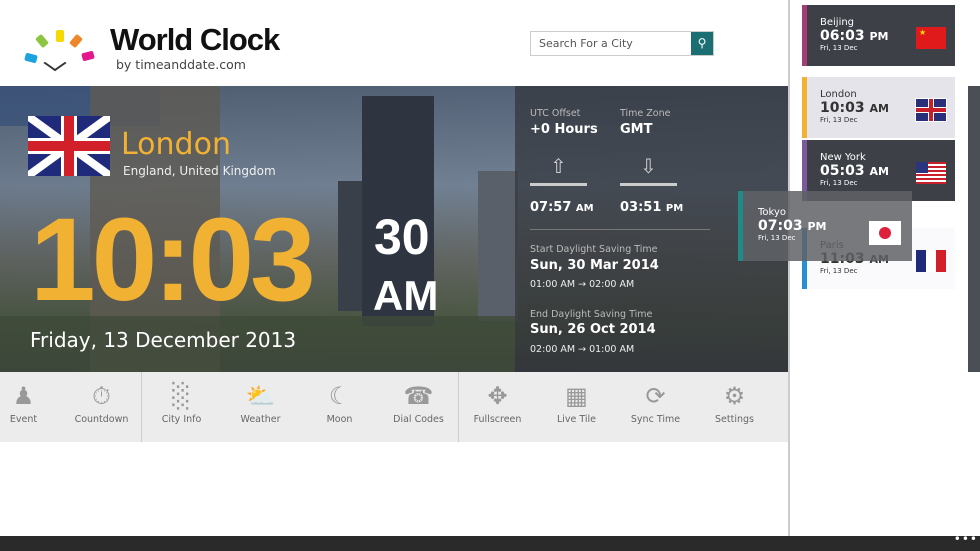 Image resolution: width=980 pixels, height=551 pixels. Describe the element at coordinates (674, 208) in the screenshot. I see `sunset-ampm: PM` at that location.